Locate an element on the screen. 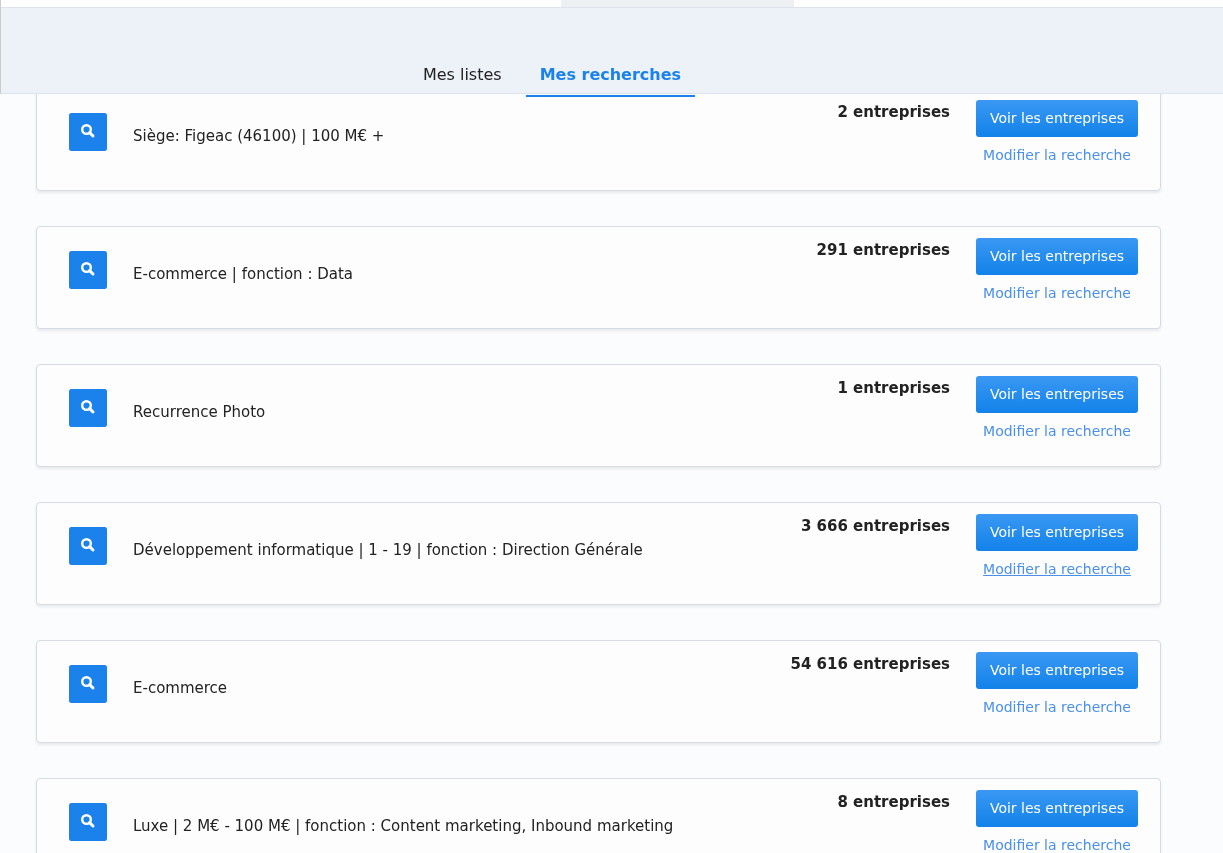 Image resolution: width=1223 pixels, height=853 pixels. search-description: Recurrence Photo is located at coordinates (200, 412).